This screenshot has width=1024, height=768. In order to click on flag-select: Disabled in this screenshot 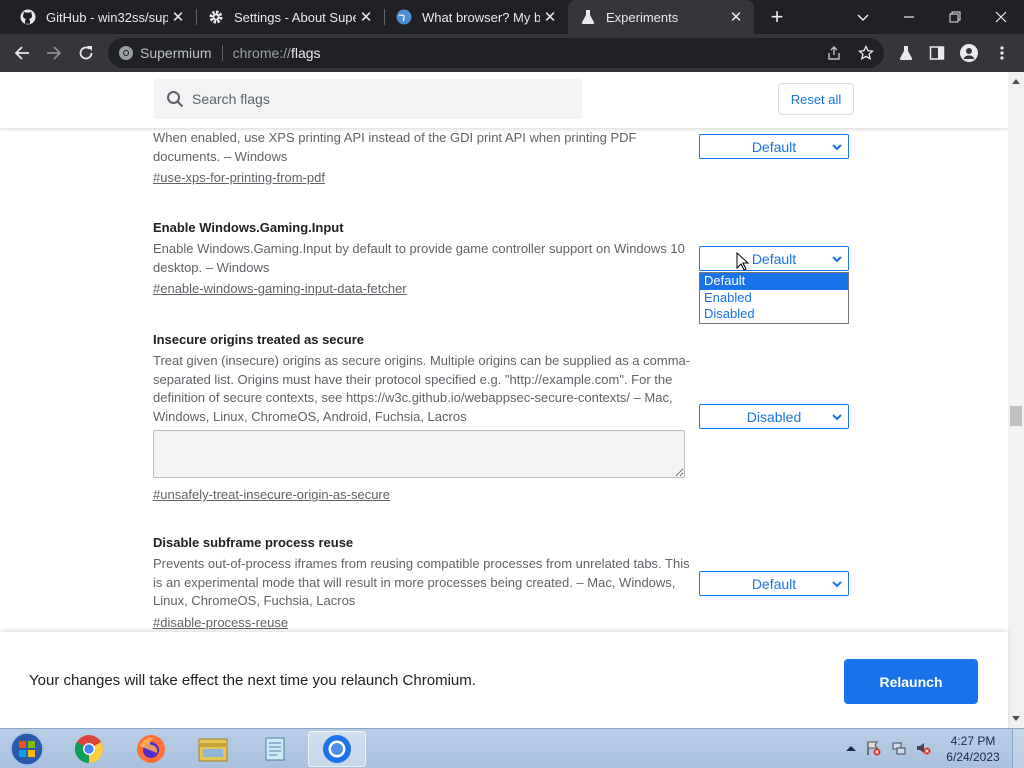, I will do `click(774, 416)`.